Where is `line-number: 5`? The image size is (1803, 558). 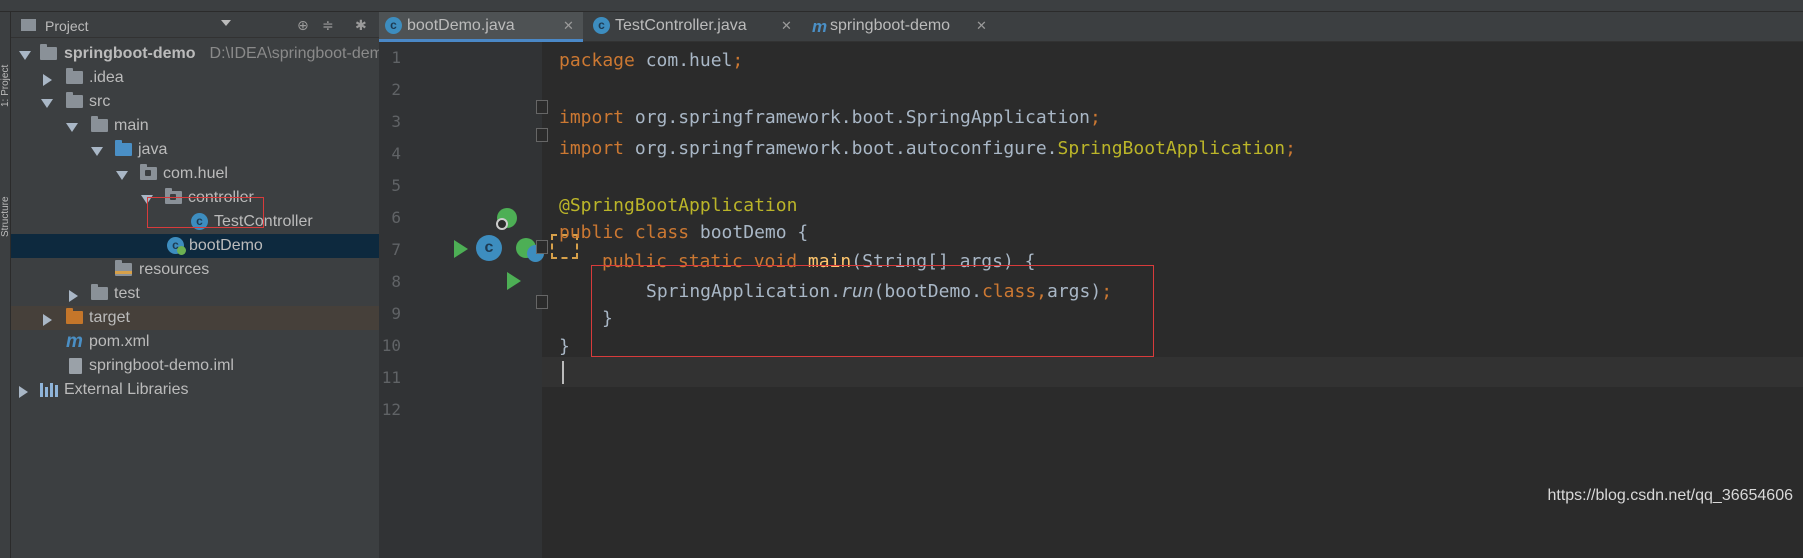 line-number: 5 is located at coordinates (396, 185).